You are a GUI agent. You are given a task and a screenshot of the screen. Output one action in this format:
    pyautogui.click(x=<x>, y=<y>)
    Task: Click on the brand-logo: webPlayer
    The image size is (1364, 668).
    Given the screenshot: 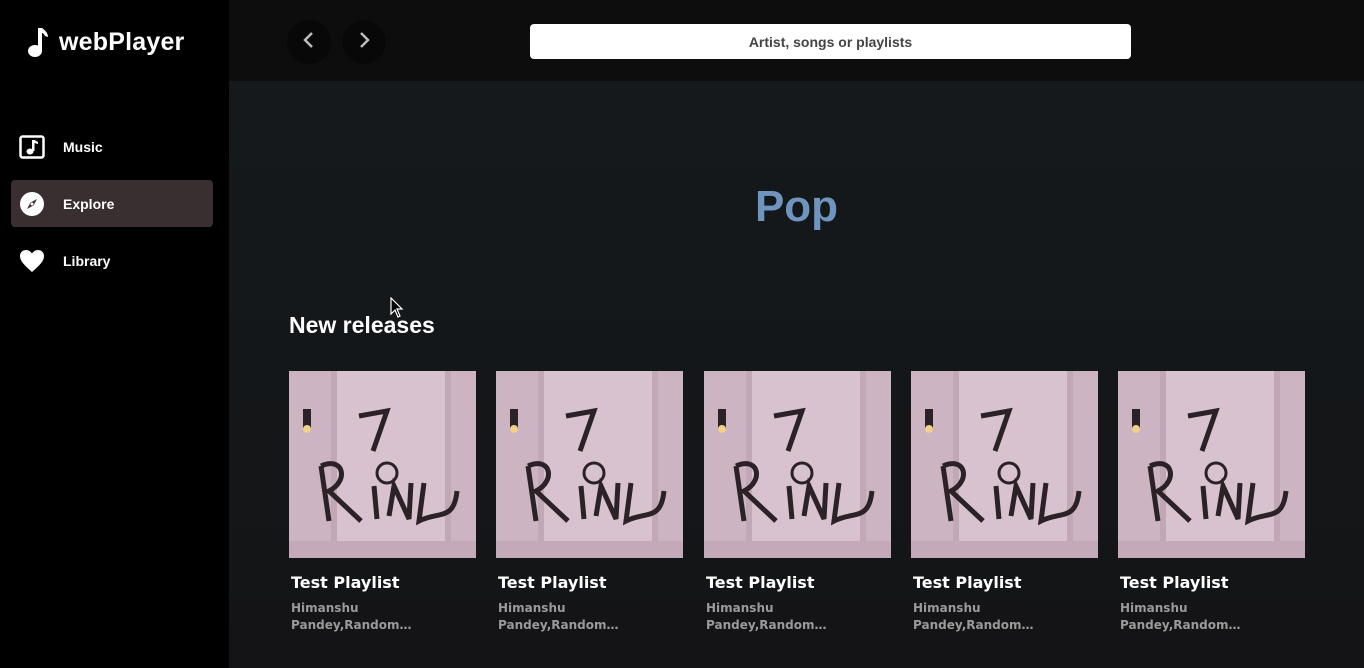 What is the action you would take?
    pyautogui.click(x=105, y=42)
    